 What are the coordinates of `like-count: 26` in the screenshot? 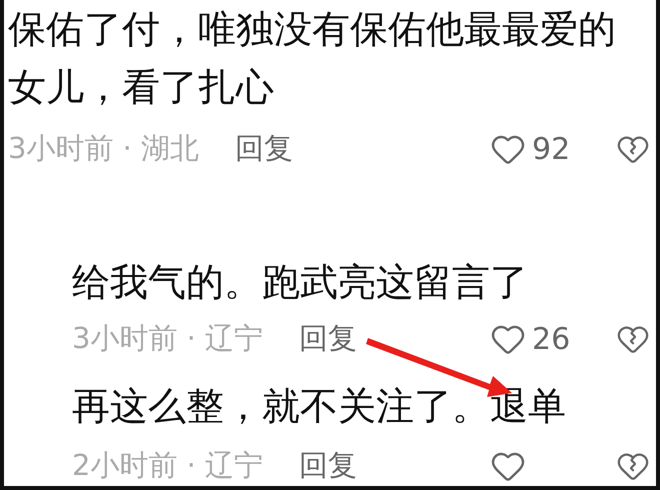 It's located at (551, 339).